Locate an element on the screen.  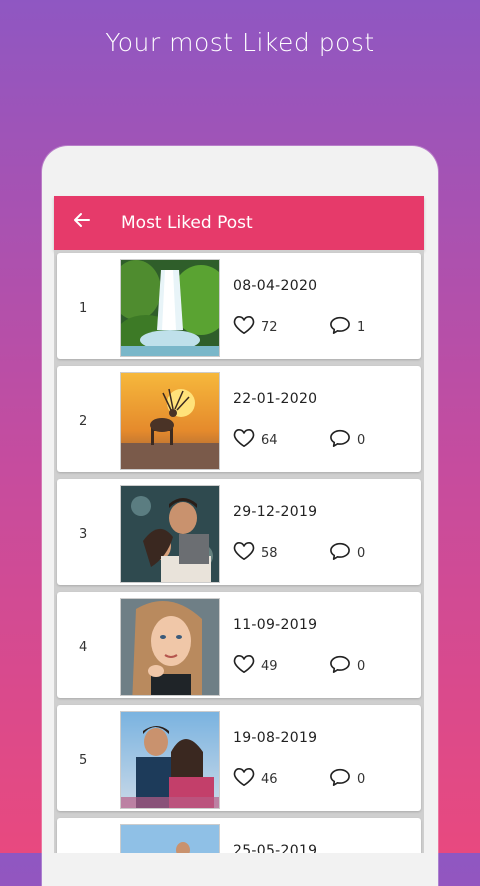
post-row: 2 22-01-2020 64 0 is located at coordinates (239, 419).